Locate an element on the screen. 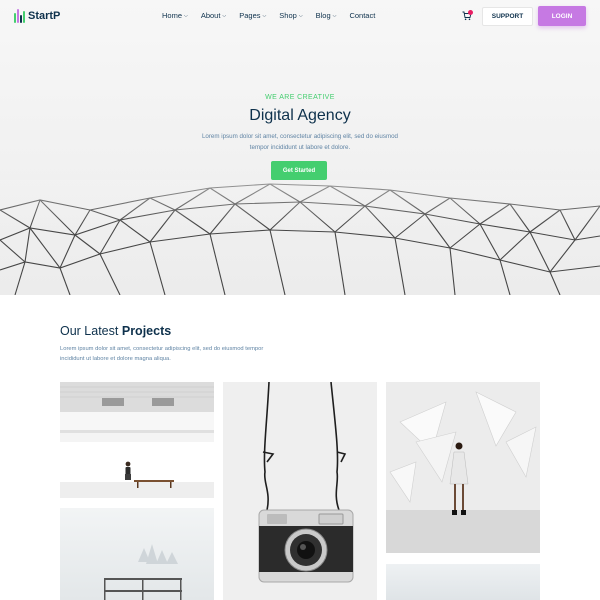  nav-item-label: Pages is located at coordinates (250, 15).